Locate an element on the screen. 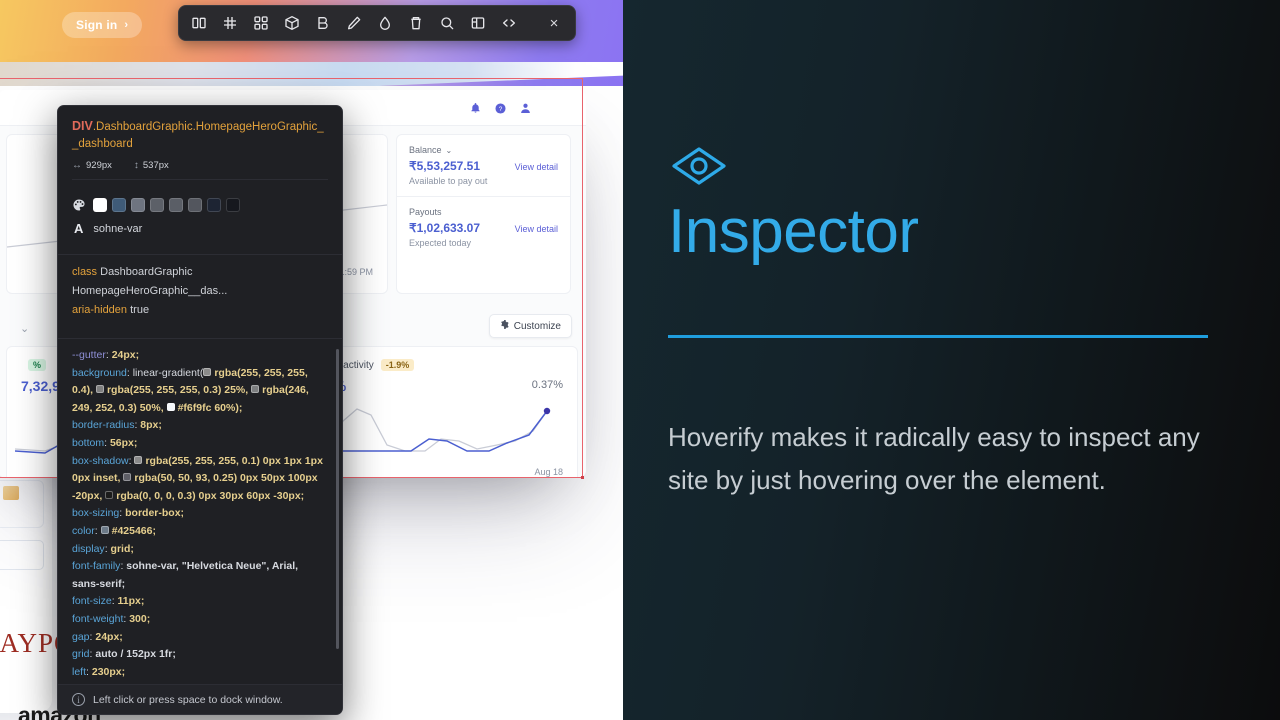 The image size is (1280, 720). css-declaration: border-radius: 8px; is located at coordinates (200, 426).